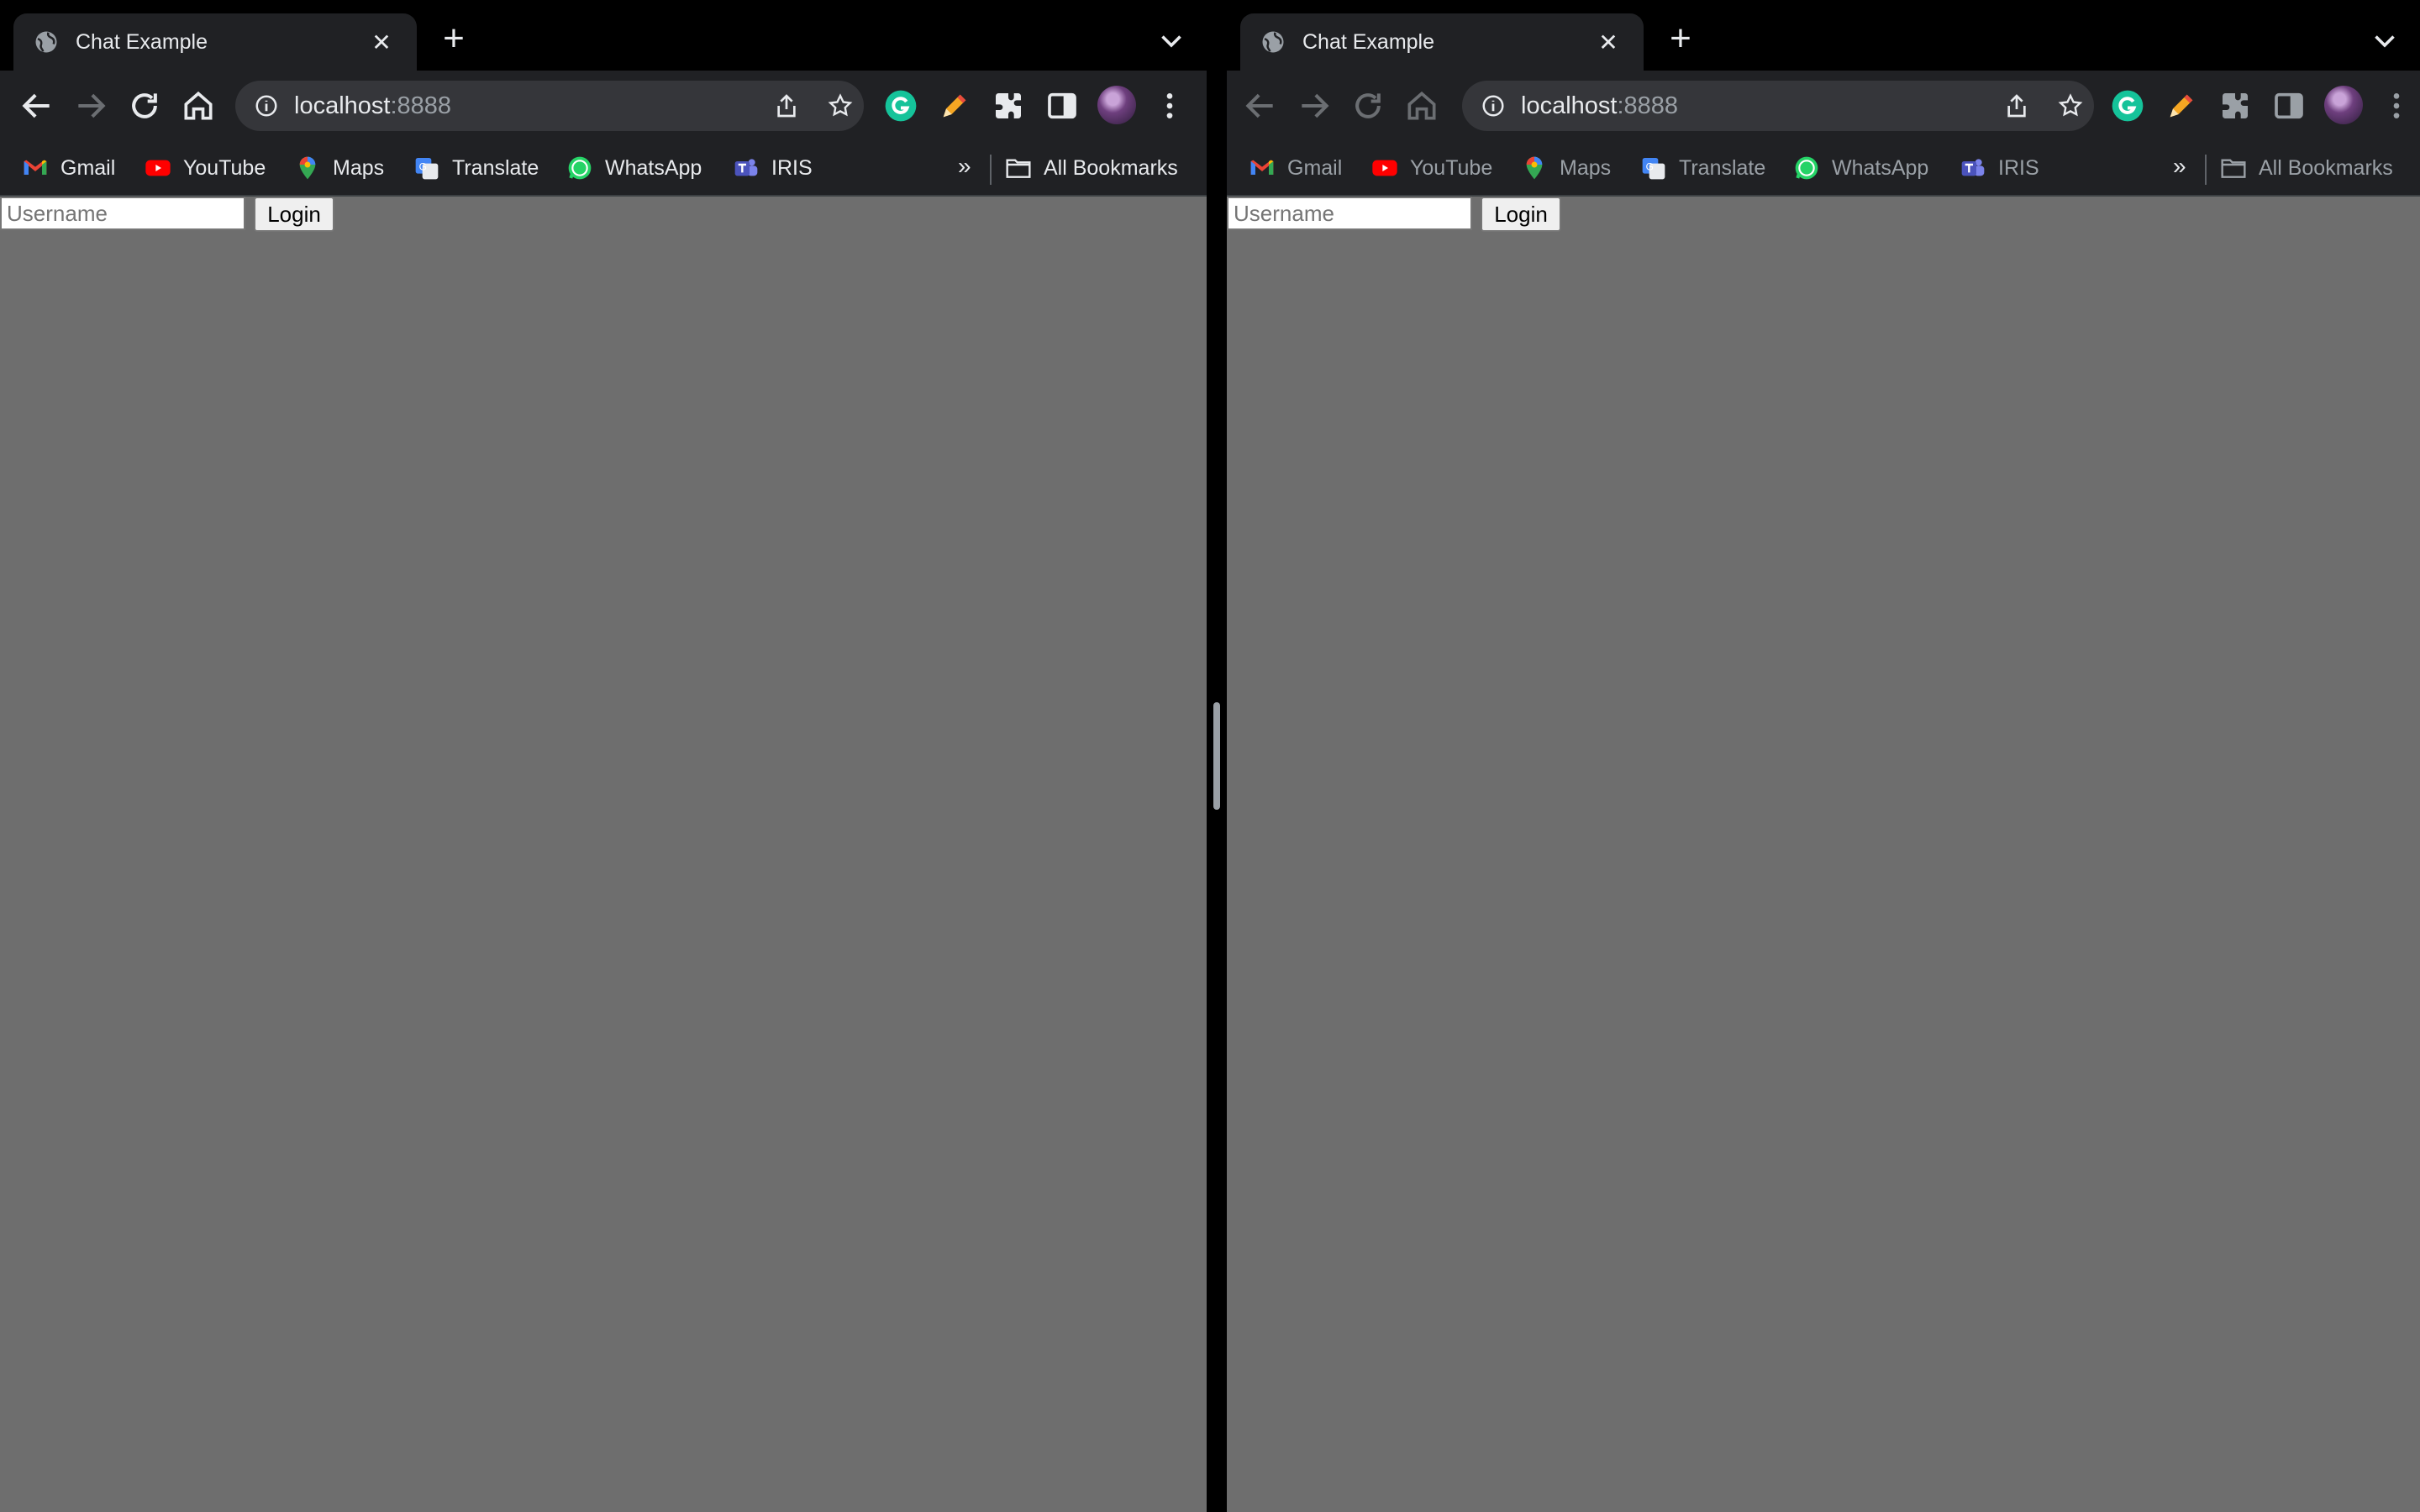 This screenshot has height=1512, width=2420. I want to click on all-bookmarks-label: All Bookmarks, so click(2326, 167).